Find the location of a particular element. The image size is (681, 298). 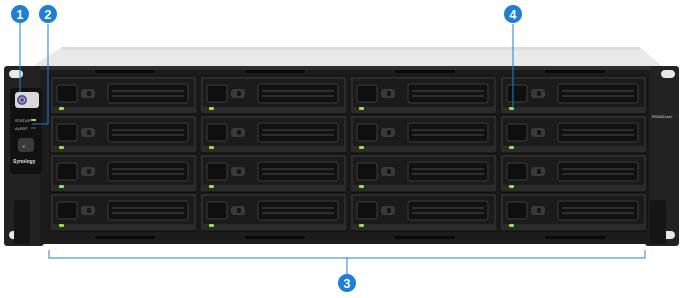

callout-1: 1 is located at coordinates (20, 14).